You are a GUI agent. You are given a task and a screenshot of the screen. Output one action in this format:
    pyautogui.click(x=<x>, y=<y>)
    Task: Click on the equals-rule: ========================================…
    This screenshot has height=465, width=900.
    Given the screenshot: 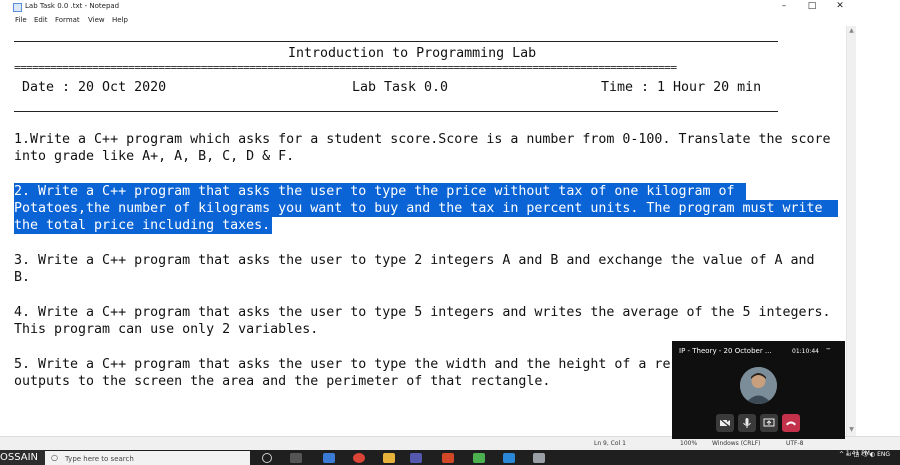 What is the action you would take?
    pyautogui.click(x=396, y=68)
    